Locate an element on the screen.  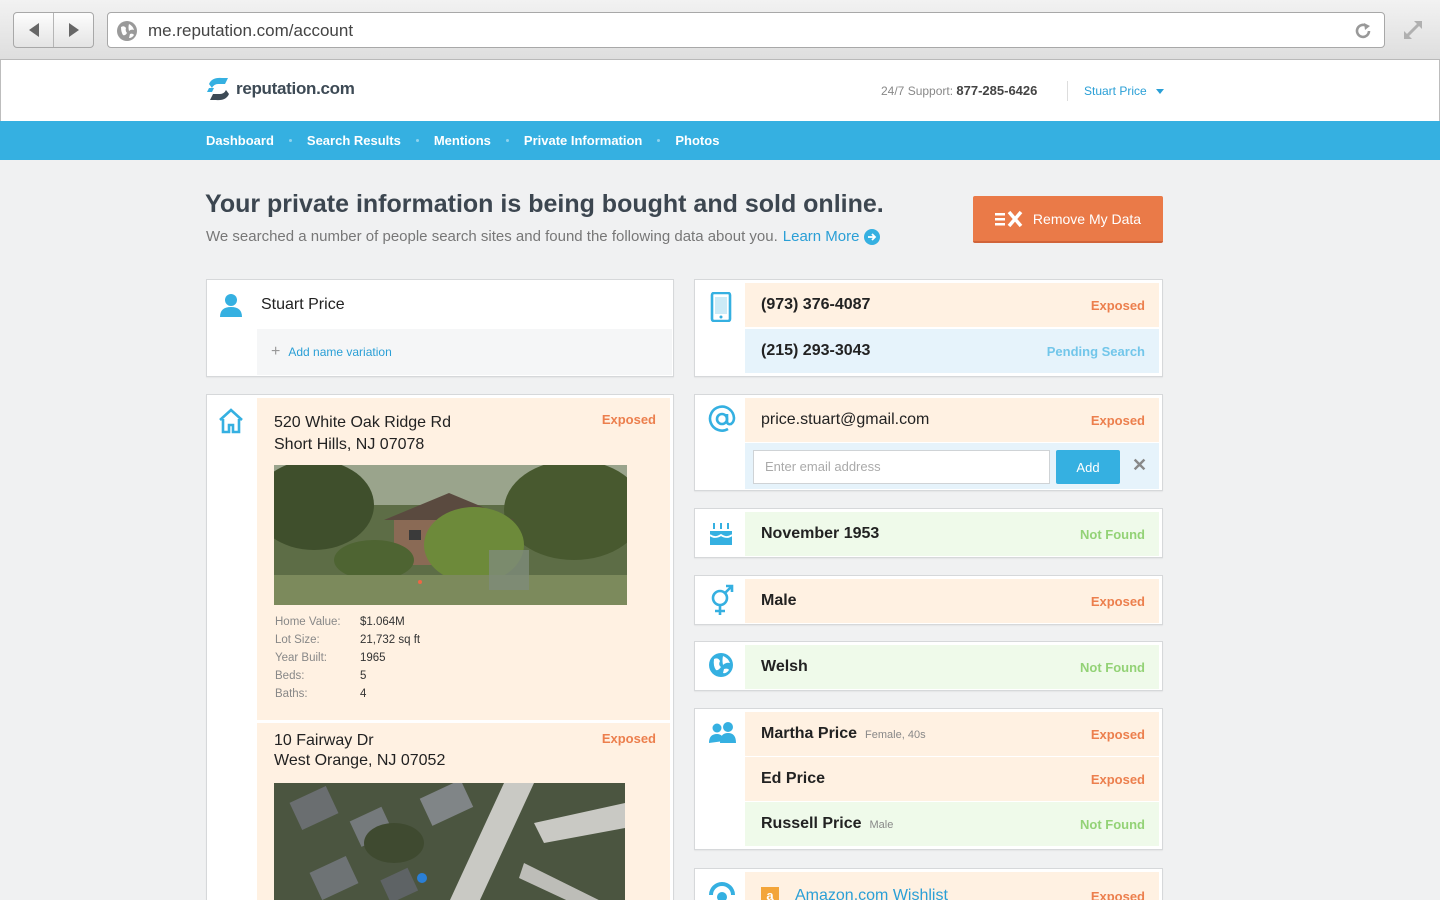
detail-value: $1.064M is located at coordinates (382, 622).